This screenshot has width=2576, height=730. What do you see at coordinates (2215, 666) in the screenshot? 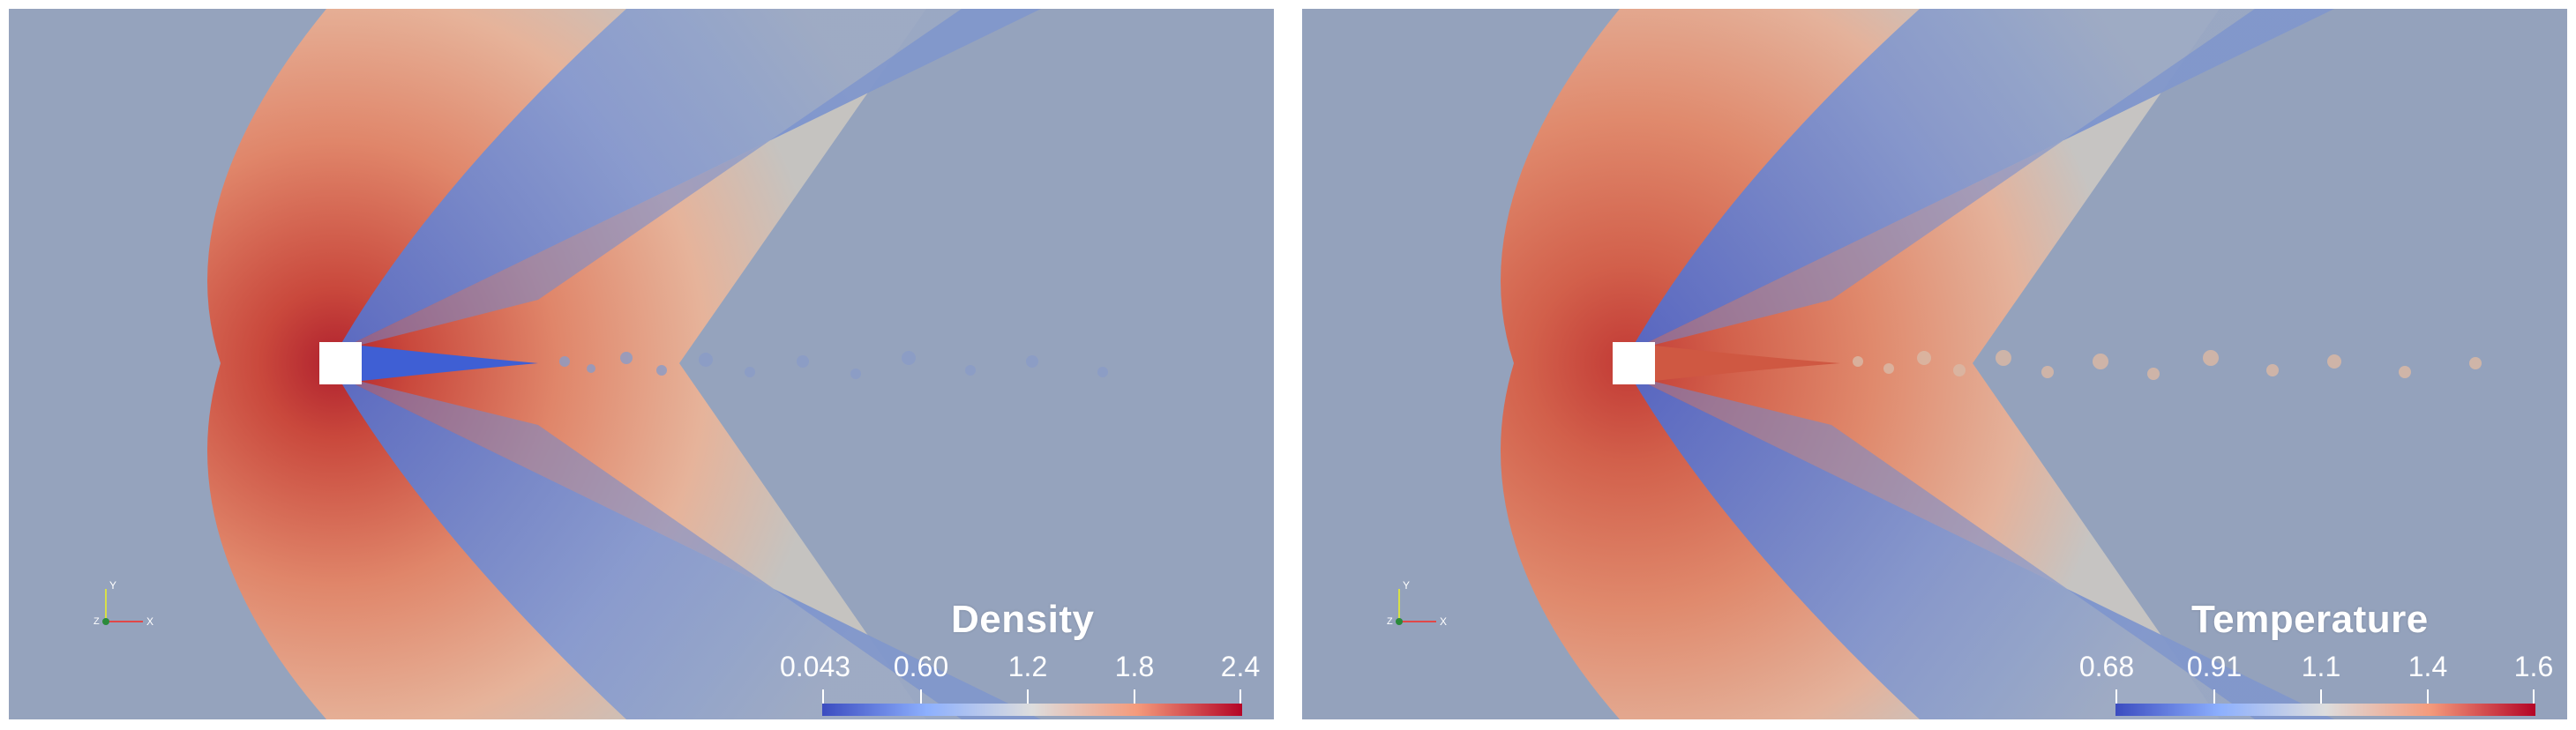
I see `colorbar-tick-label: 0.91` at bounding box center [2215, 666].